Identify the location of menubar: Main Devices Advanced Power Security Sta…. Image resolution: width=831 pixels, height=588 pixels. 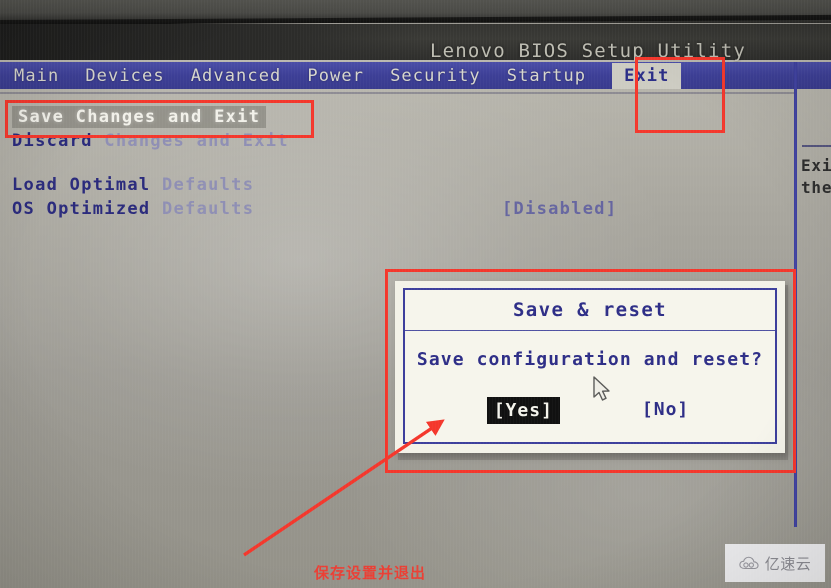
(415, 75).